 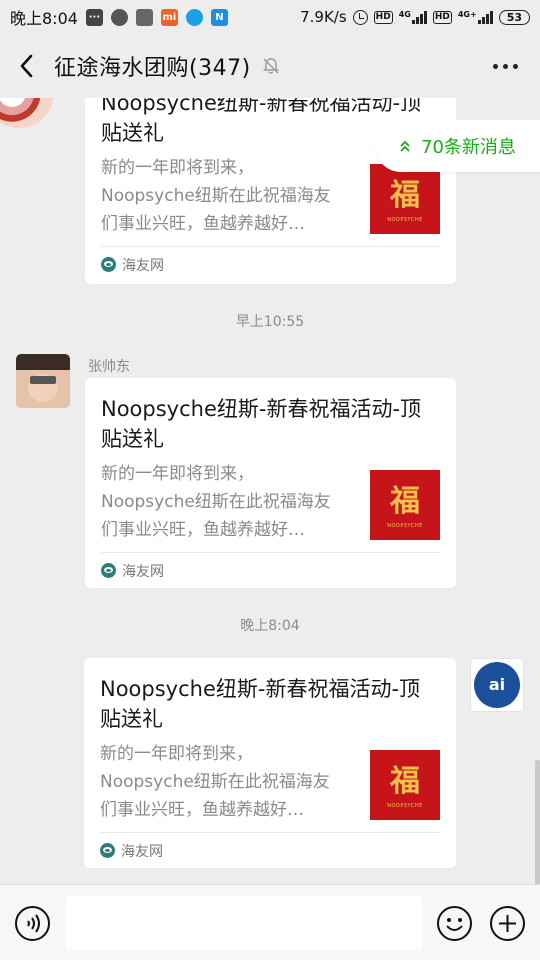 I want to click on wechat-icon, so click(x=119, y=17).